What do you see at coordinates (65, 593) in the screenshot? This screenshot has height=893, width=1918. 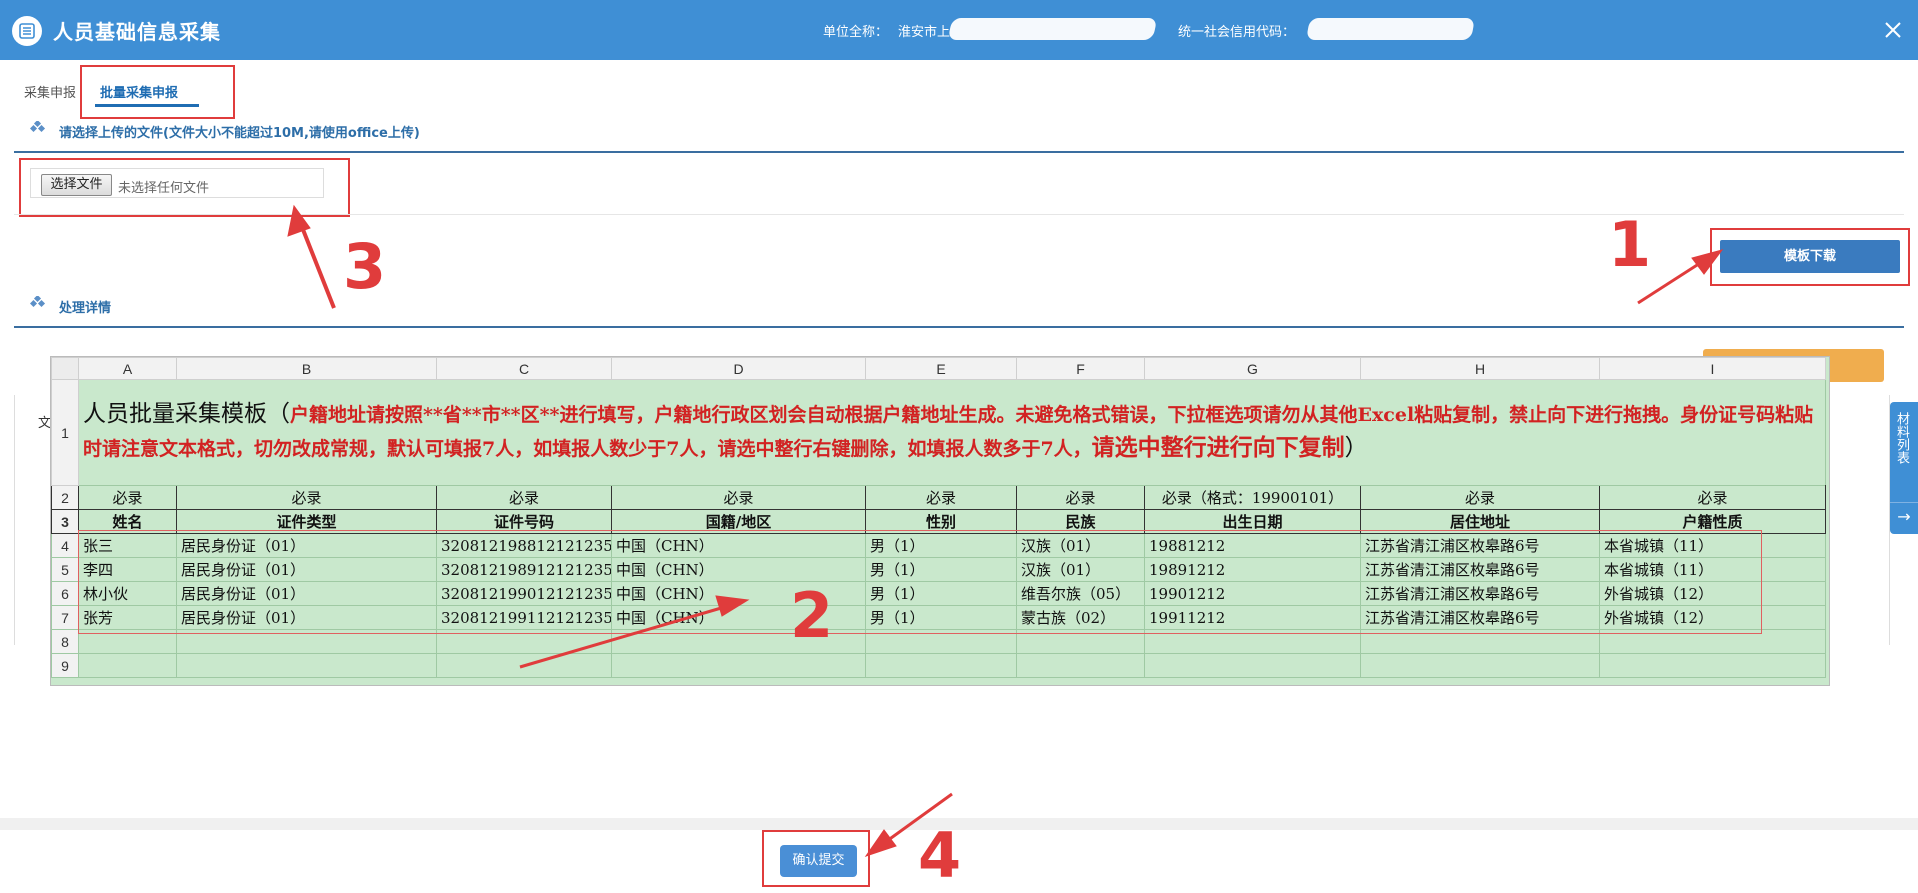 I see `row-number: 6` at bounding box center [65, 593].